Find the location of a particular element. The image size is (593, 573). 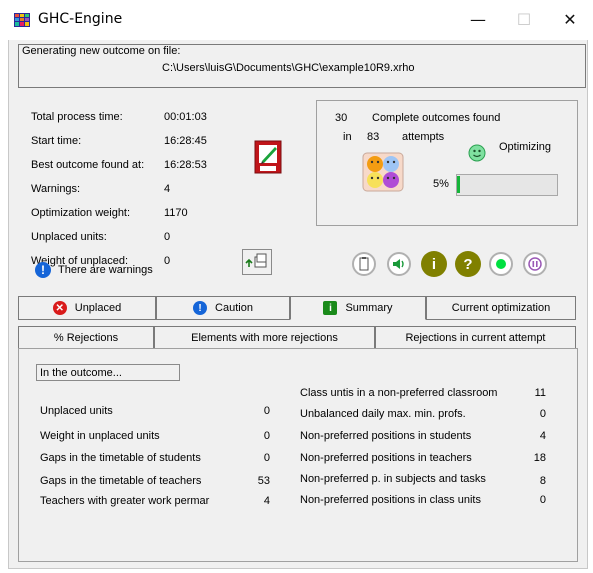

progress-fill is located at coordinates (458, 184).